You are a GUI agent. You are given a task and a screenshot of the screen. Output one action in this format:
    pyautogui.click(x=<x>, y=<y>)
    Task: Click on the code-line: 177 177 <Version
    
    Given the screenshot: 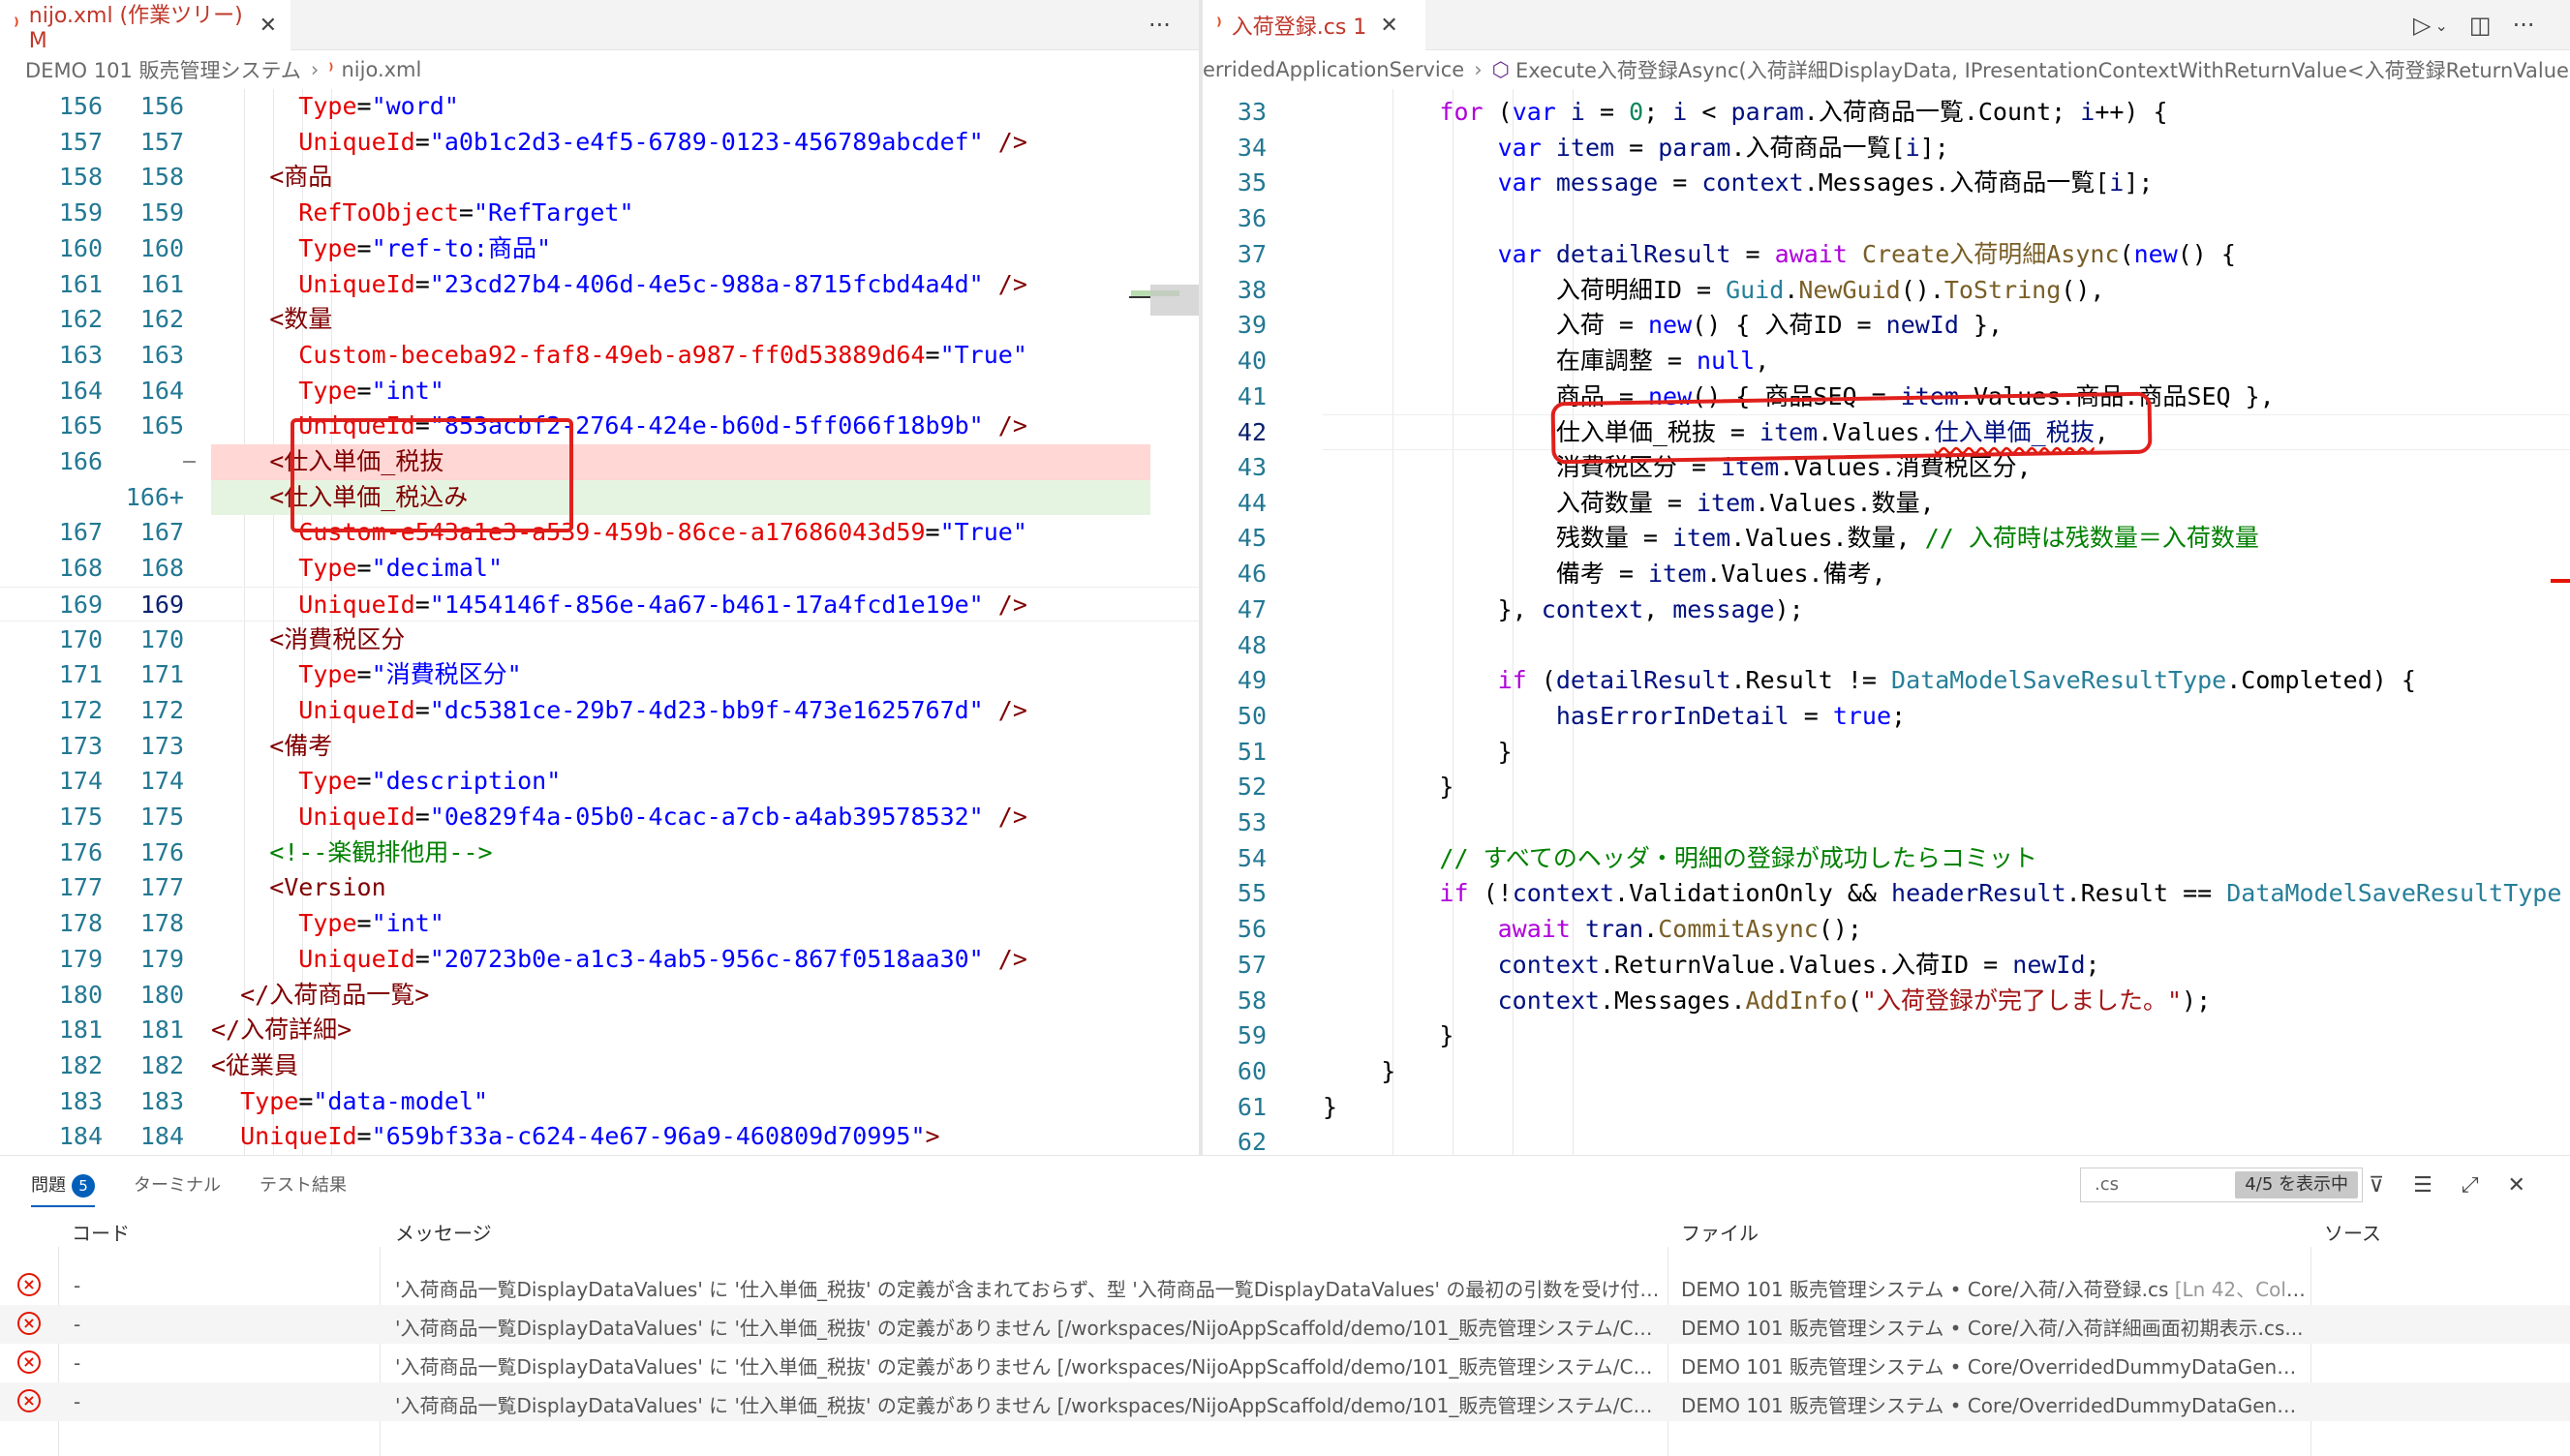 What is the action you would take?
    pyautogui.click(x=599, y=888)
    